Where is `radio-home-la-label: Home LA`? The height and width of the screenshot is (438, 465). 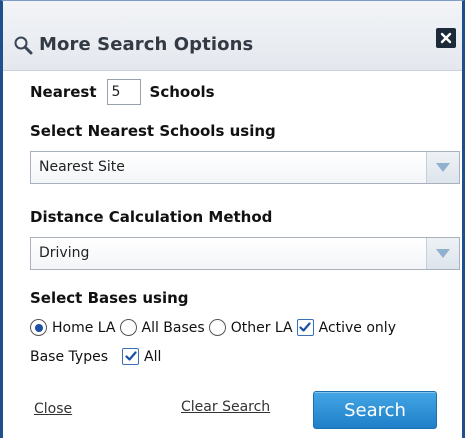
radio-home-la-label: Home LA is located at coordinates (84, 327).